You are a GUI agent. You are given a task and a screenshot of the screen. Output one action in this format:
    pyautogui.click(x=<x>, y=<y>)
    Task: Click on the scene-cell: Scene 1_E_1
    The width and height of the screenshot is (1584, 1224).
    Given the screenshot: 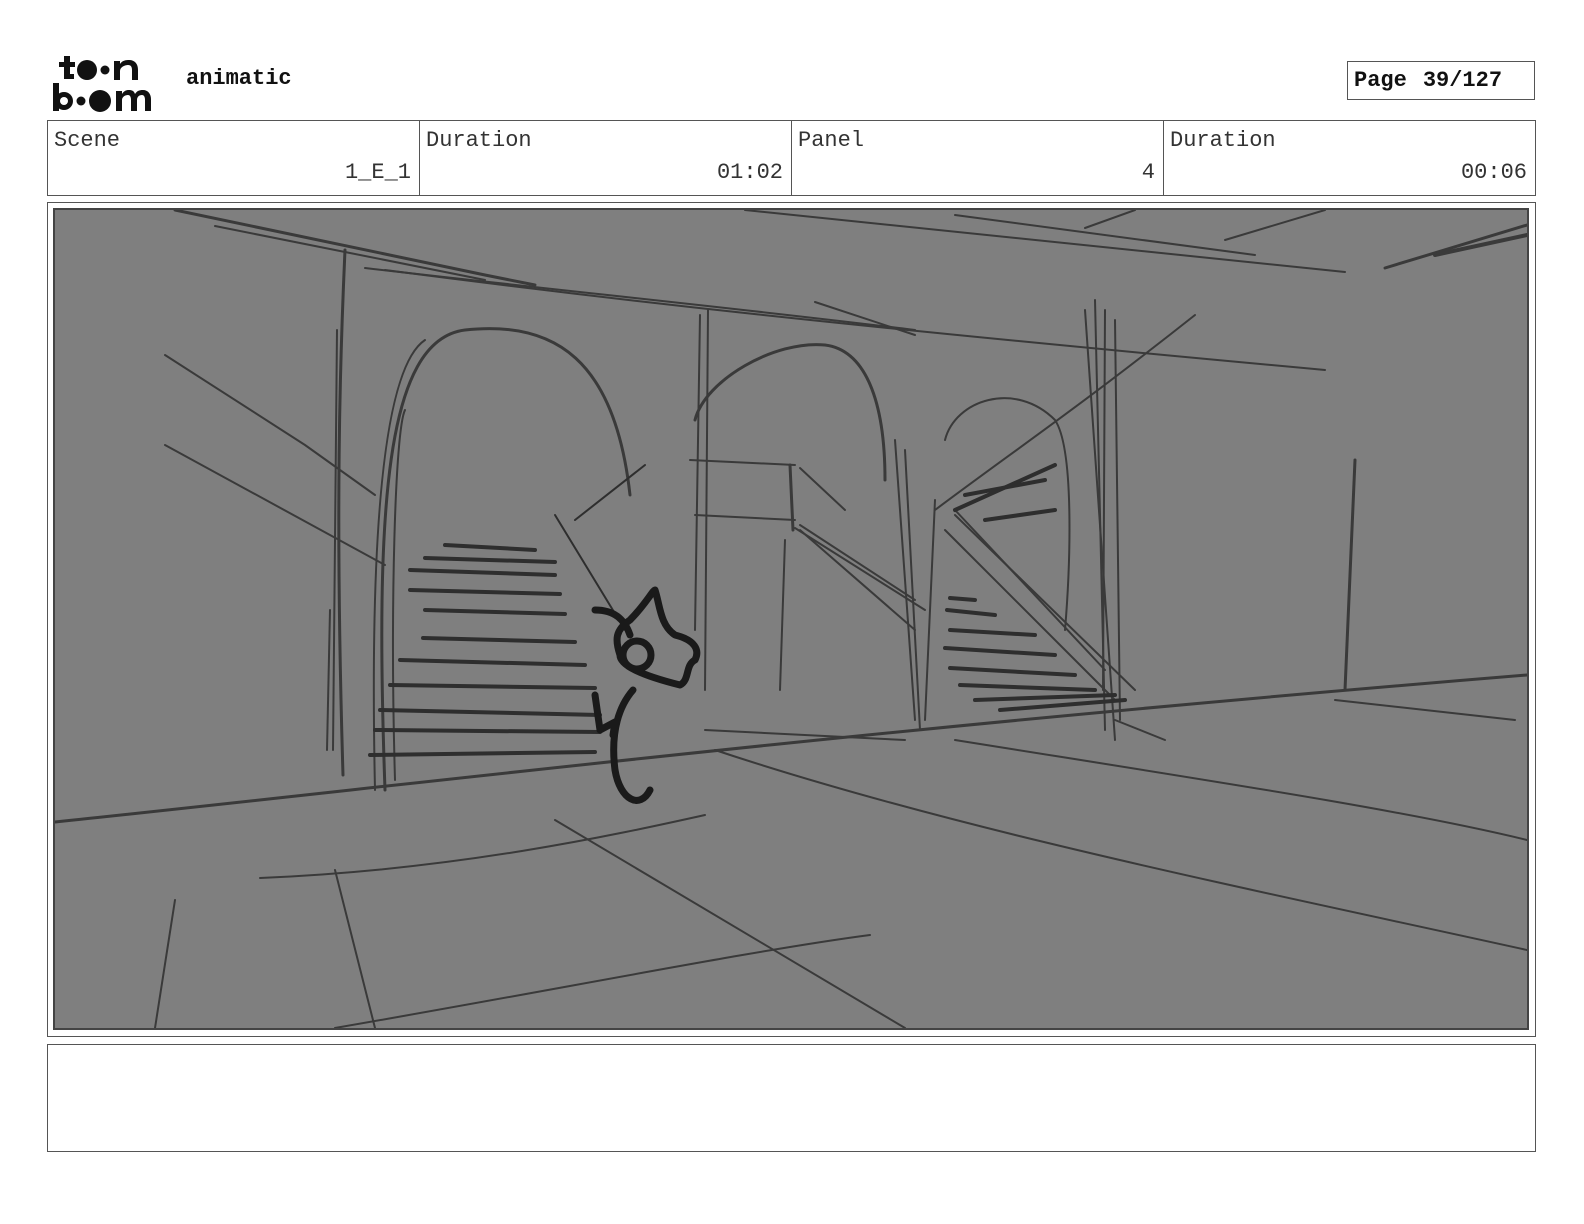 What is the action you would take?
    pyautogui.click(x=234, y=158)
    